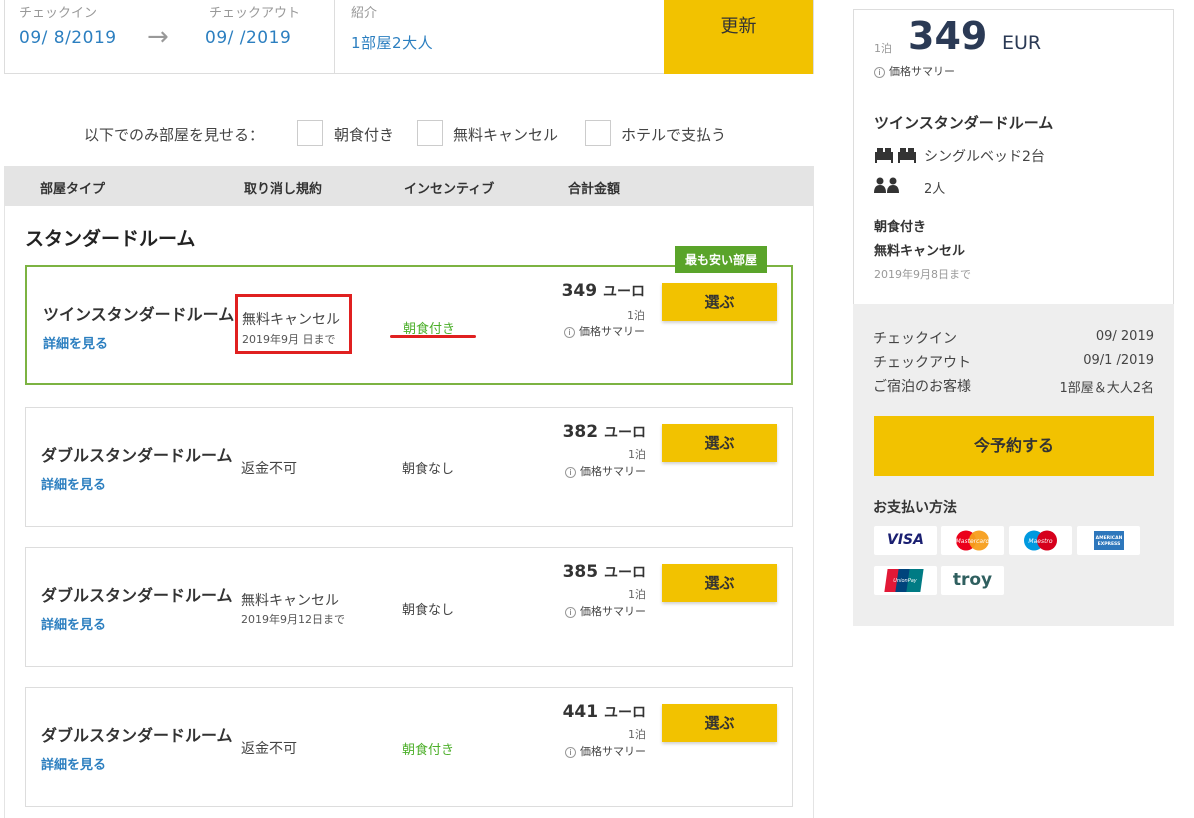 The height and width of the screenshot is (818, 1194). What do you see at coordinates (293, 324) in the screenshot?
I see `highlight-box` at bounding box center [293, 324].